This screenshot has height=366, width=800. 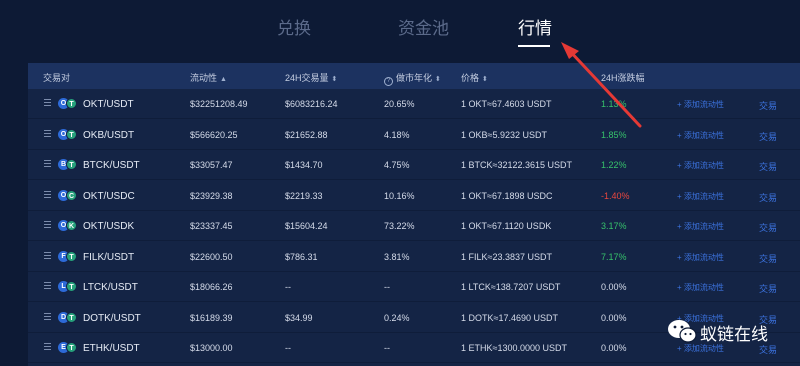 What do you see at coordinates (614, 165) in the screenshot?
I see `change-value: 1.22%` at bounding box center [614, 165].